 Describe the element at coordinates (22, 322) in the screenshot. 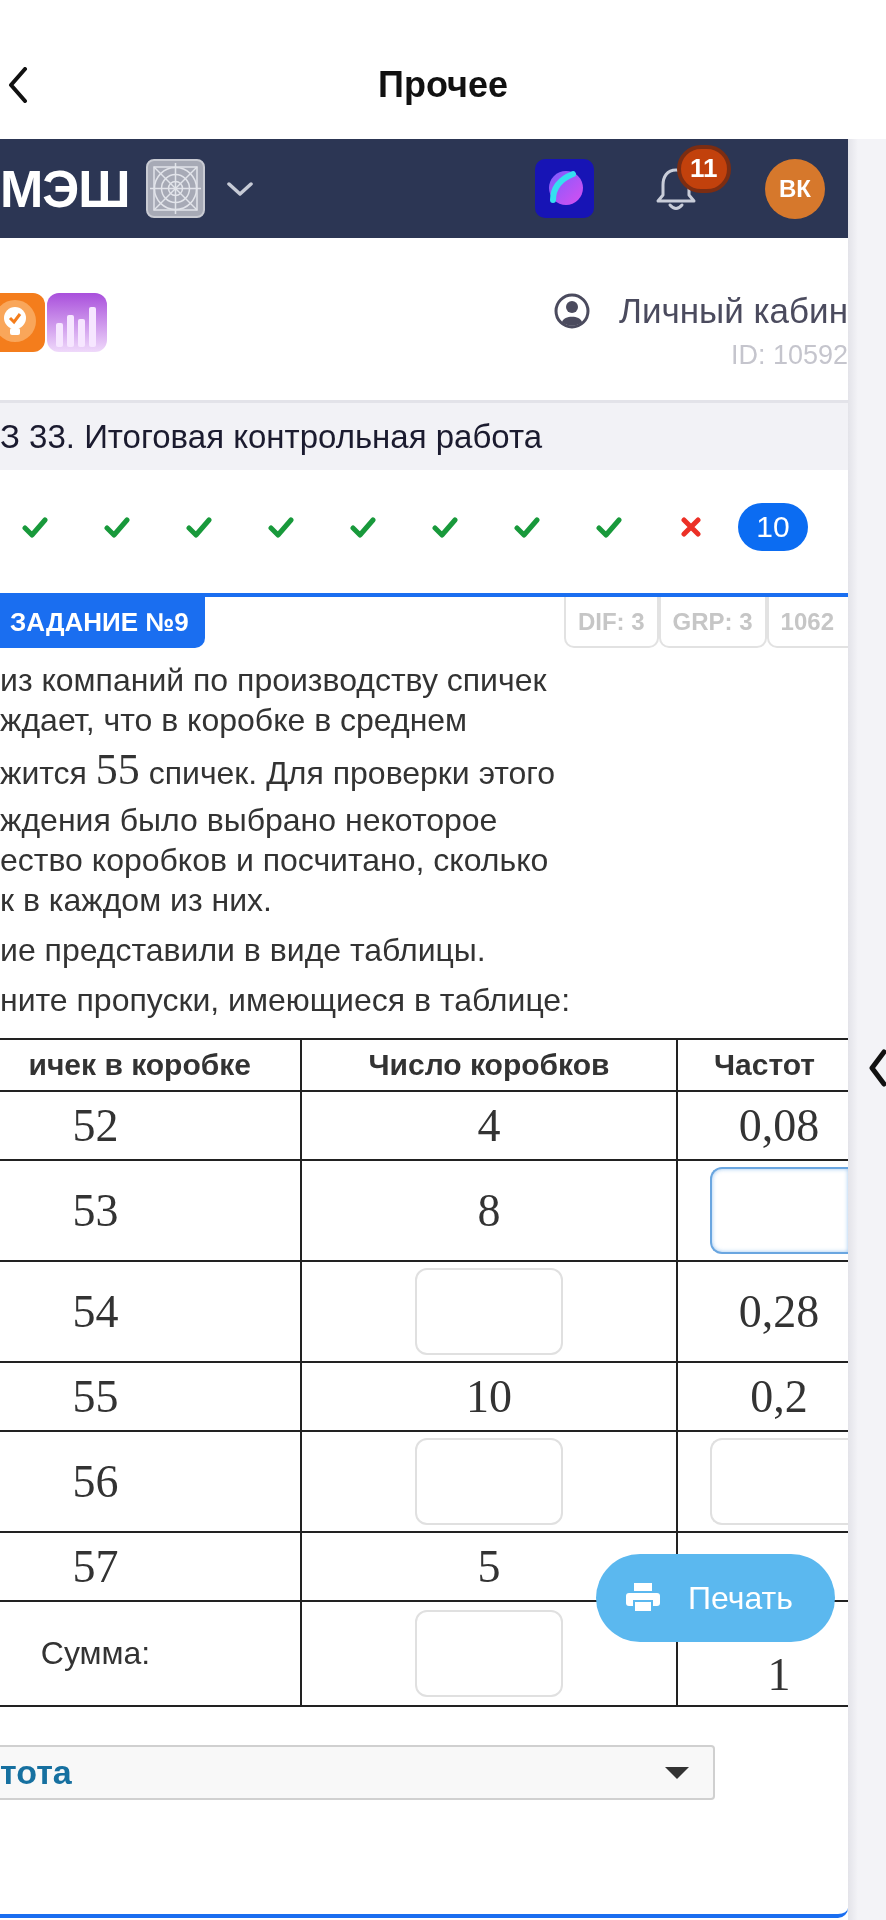

I see `lightbulb-app-icon` at that location.